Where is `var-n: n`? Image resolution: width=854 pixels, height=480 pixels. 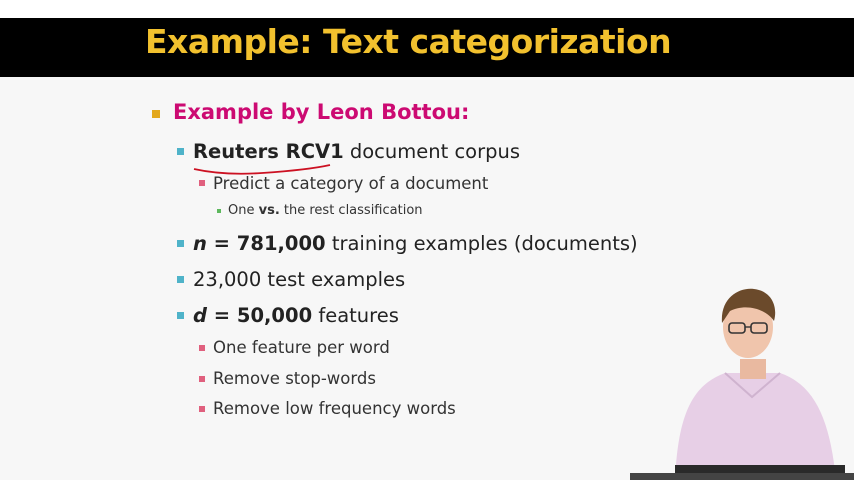
var-n: n is located at coordinates (200, 243).